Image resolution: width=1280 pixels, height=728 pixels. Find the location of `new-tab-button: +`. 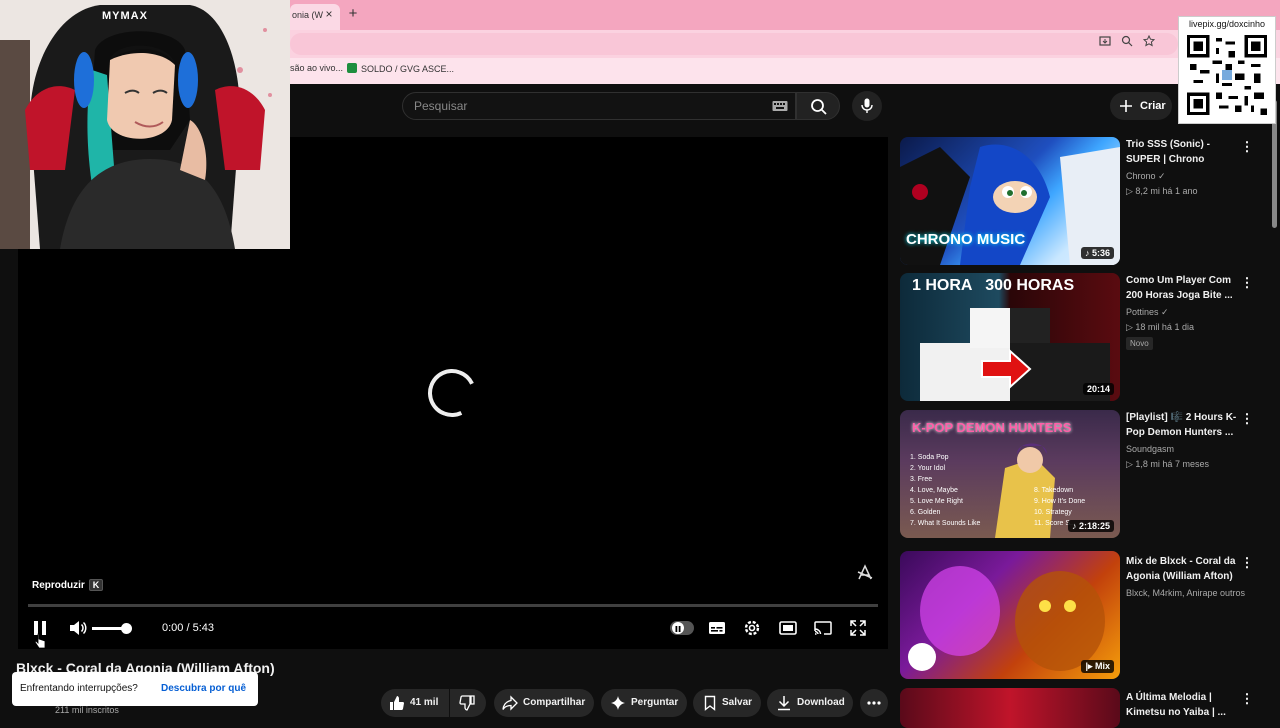

new-tab-button: + is located at coordinates (353, 14).